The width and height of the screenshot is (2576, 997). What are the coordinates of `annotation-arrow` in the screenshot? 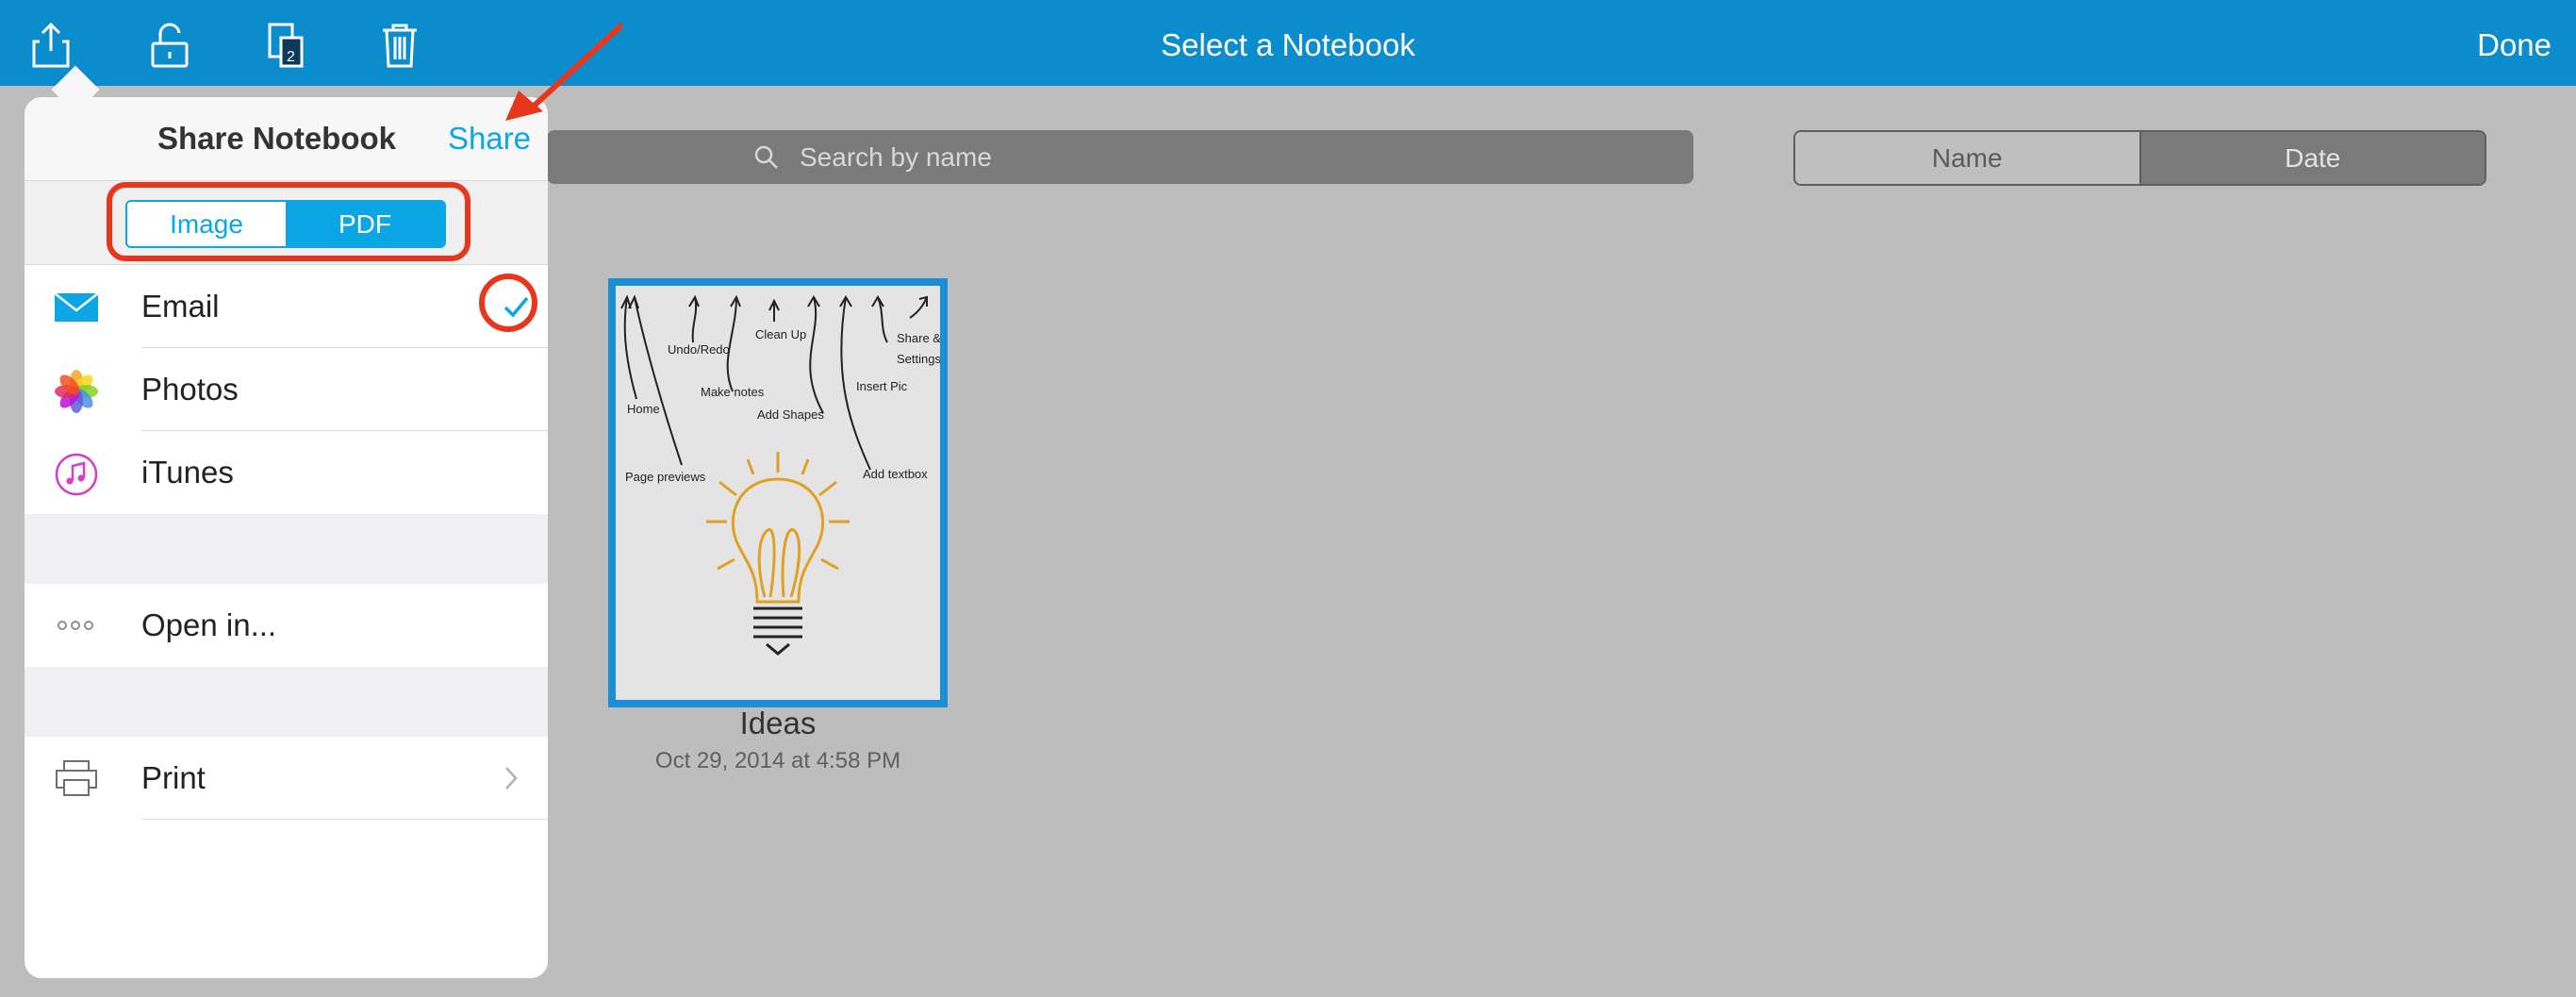 It's located at (563, 71).